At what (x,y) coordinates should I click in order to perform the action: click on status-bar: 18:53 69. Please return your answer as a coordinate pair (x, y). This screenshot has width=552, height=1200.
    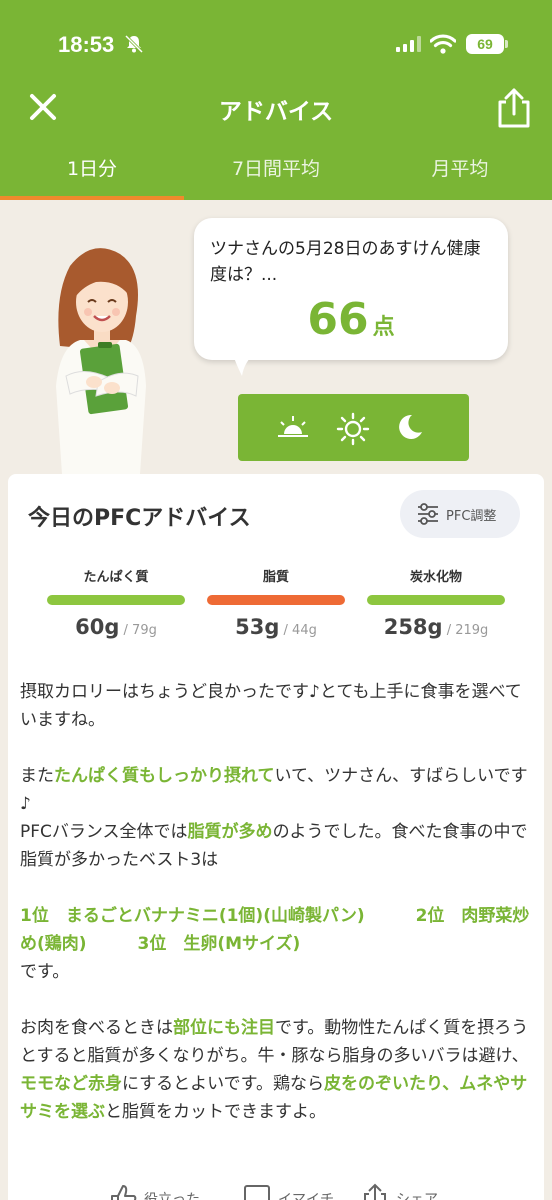
    Looking at the image, I should click on (276, 44).